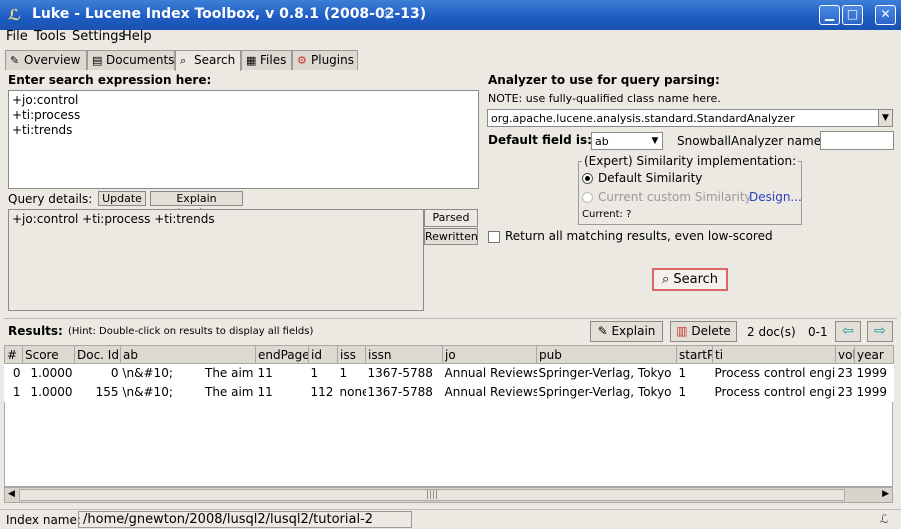  I want to click on tab-search: ⌕ Search, so click(208, 60).